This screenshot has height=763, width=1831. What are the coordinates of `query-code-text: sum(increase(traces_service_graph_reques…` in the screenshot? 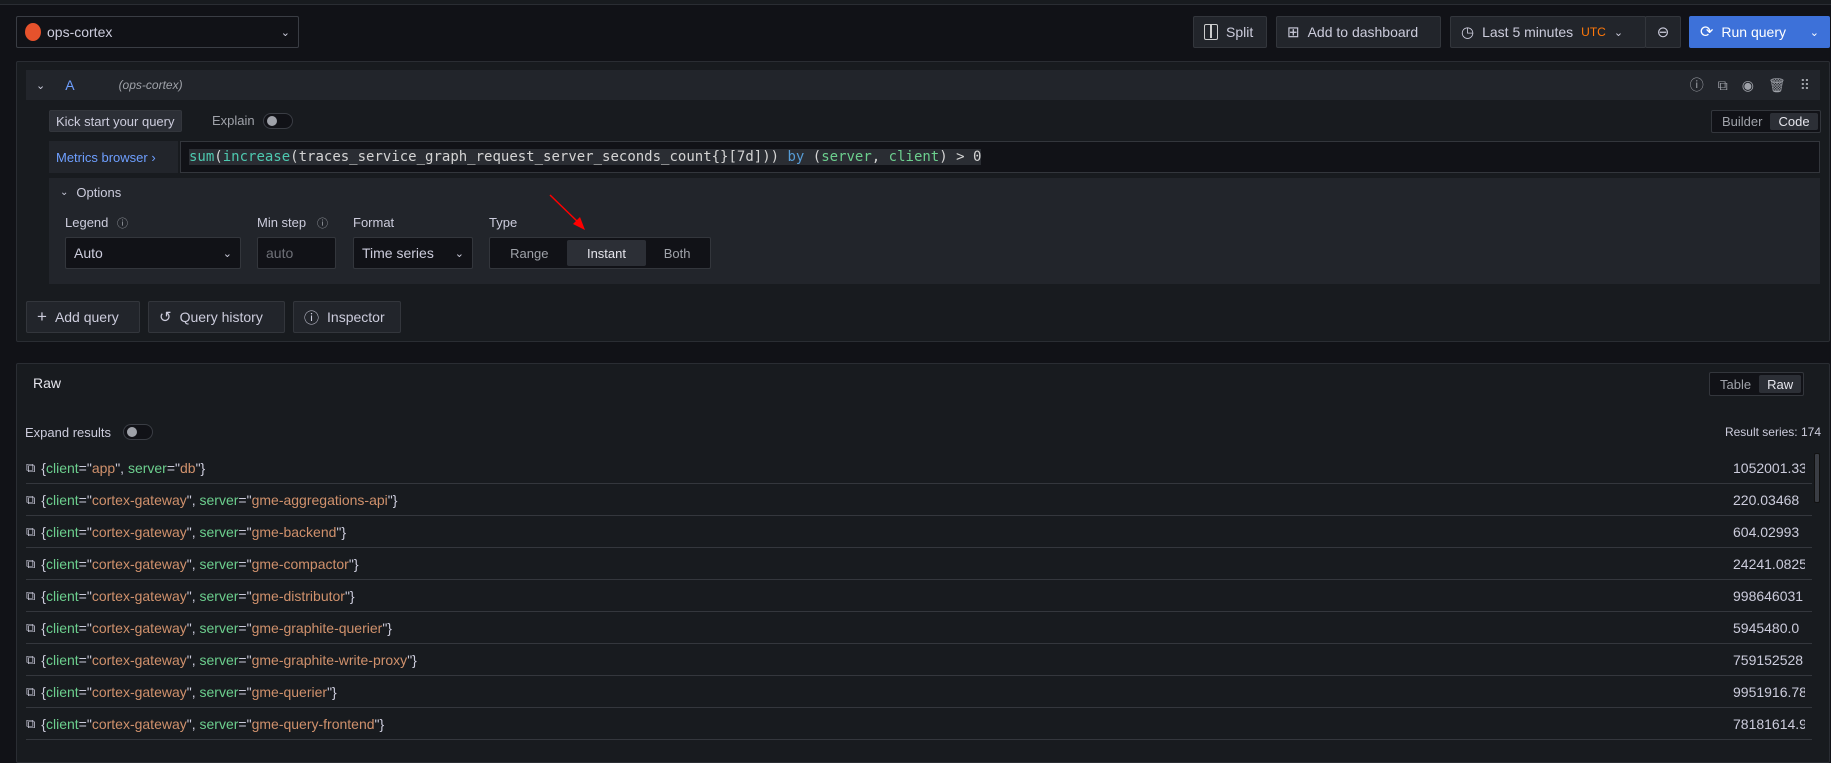 It's located at (585, 157).